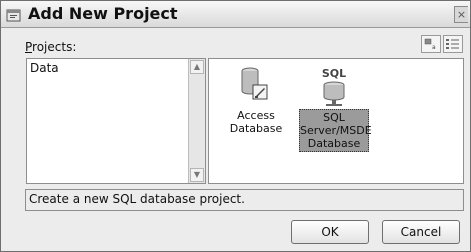 This screenshot has width=471, height=252. I want to click on project-icon, so click(14, 14).